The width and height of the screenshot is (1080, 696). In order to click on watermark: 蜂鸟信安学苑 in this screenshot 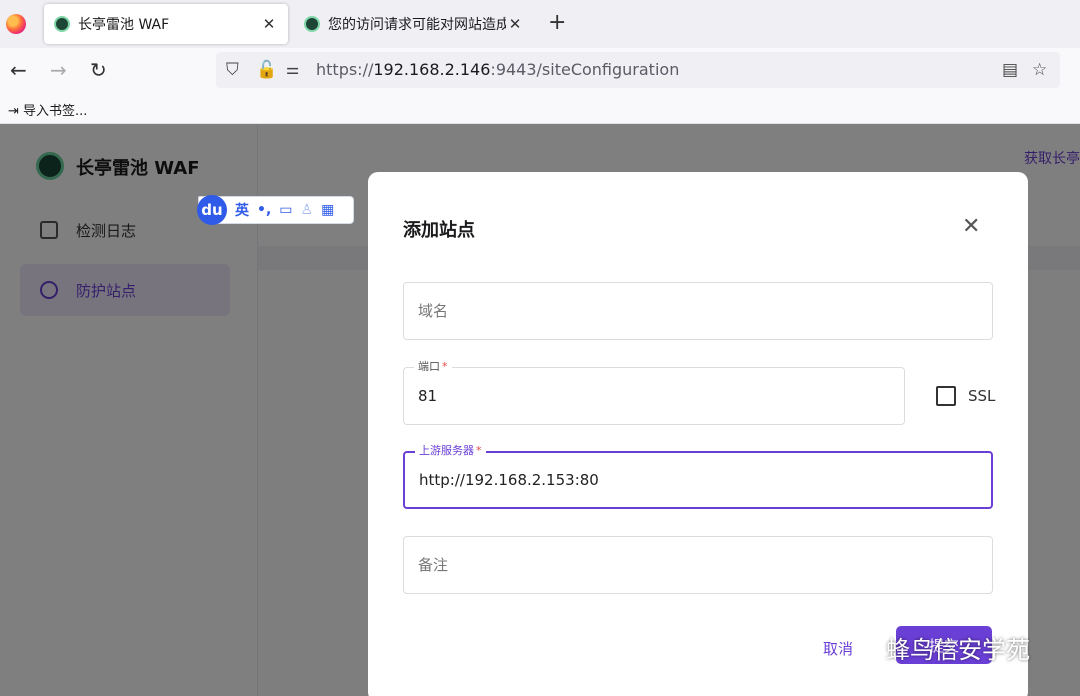, I will do `click(933, 647)`.